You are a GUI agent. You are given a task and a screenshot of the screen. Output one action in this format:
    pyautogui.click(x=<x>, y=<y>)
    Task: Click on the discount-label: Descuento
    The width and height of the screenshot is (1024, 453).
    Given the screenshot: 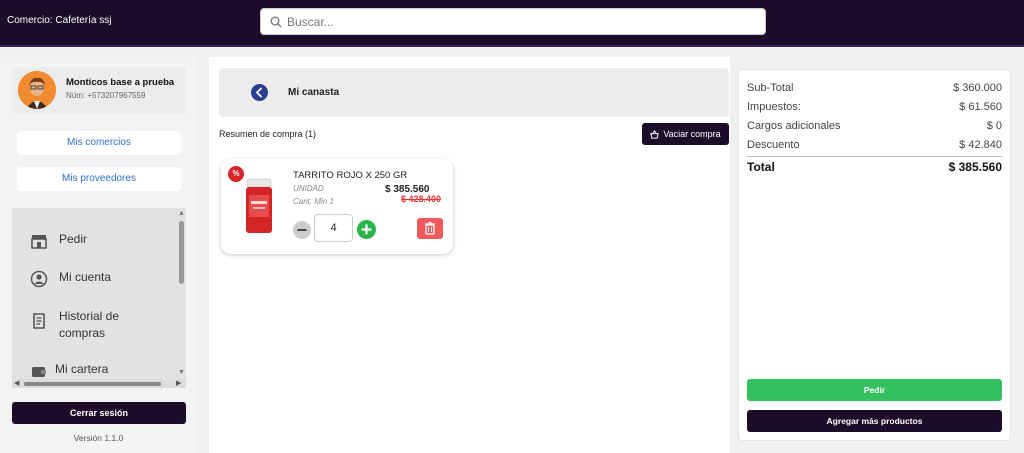 What is the action you would take?
    pyautogui.click(x=773, y=145)
    